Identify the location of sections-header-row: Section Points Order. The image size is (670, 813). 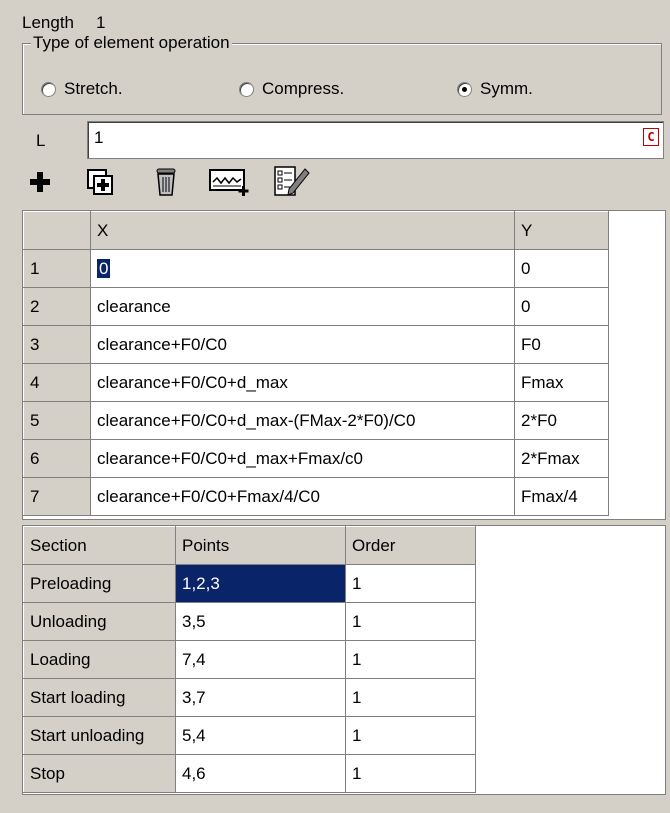
(249, 545).